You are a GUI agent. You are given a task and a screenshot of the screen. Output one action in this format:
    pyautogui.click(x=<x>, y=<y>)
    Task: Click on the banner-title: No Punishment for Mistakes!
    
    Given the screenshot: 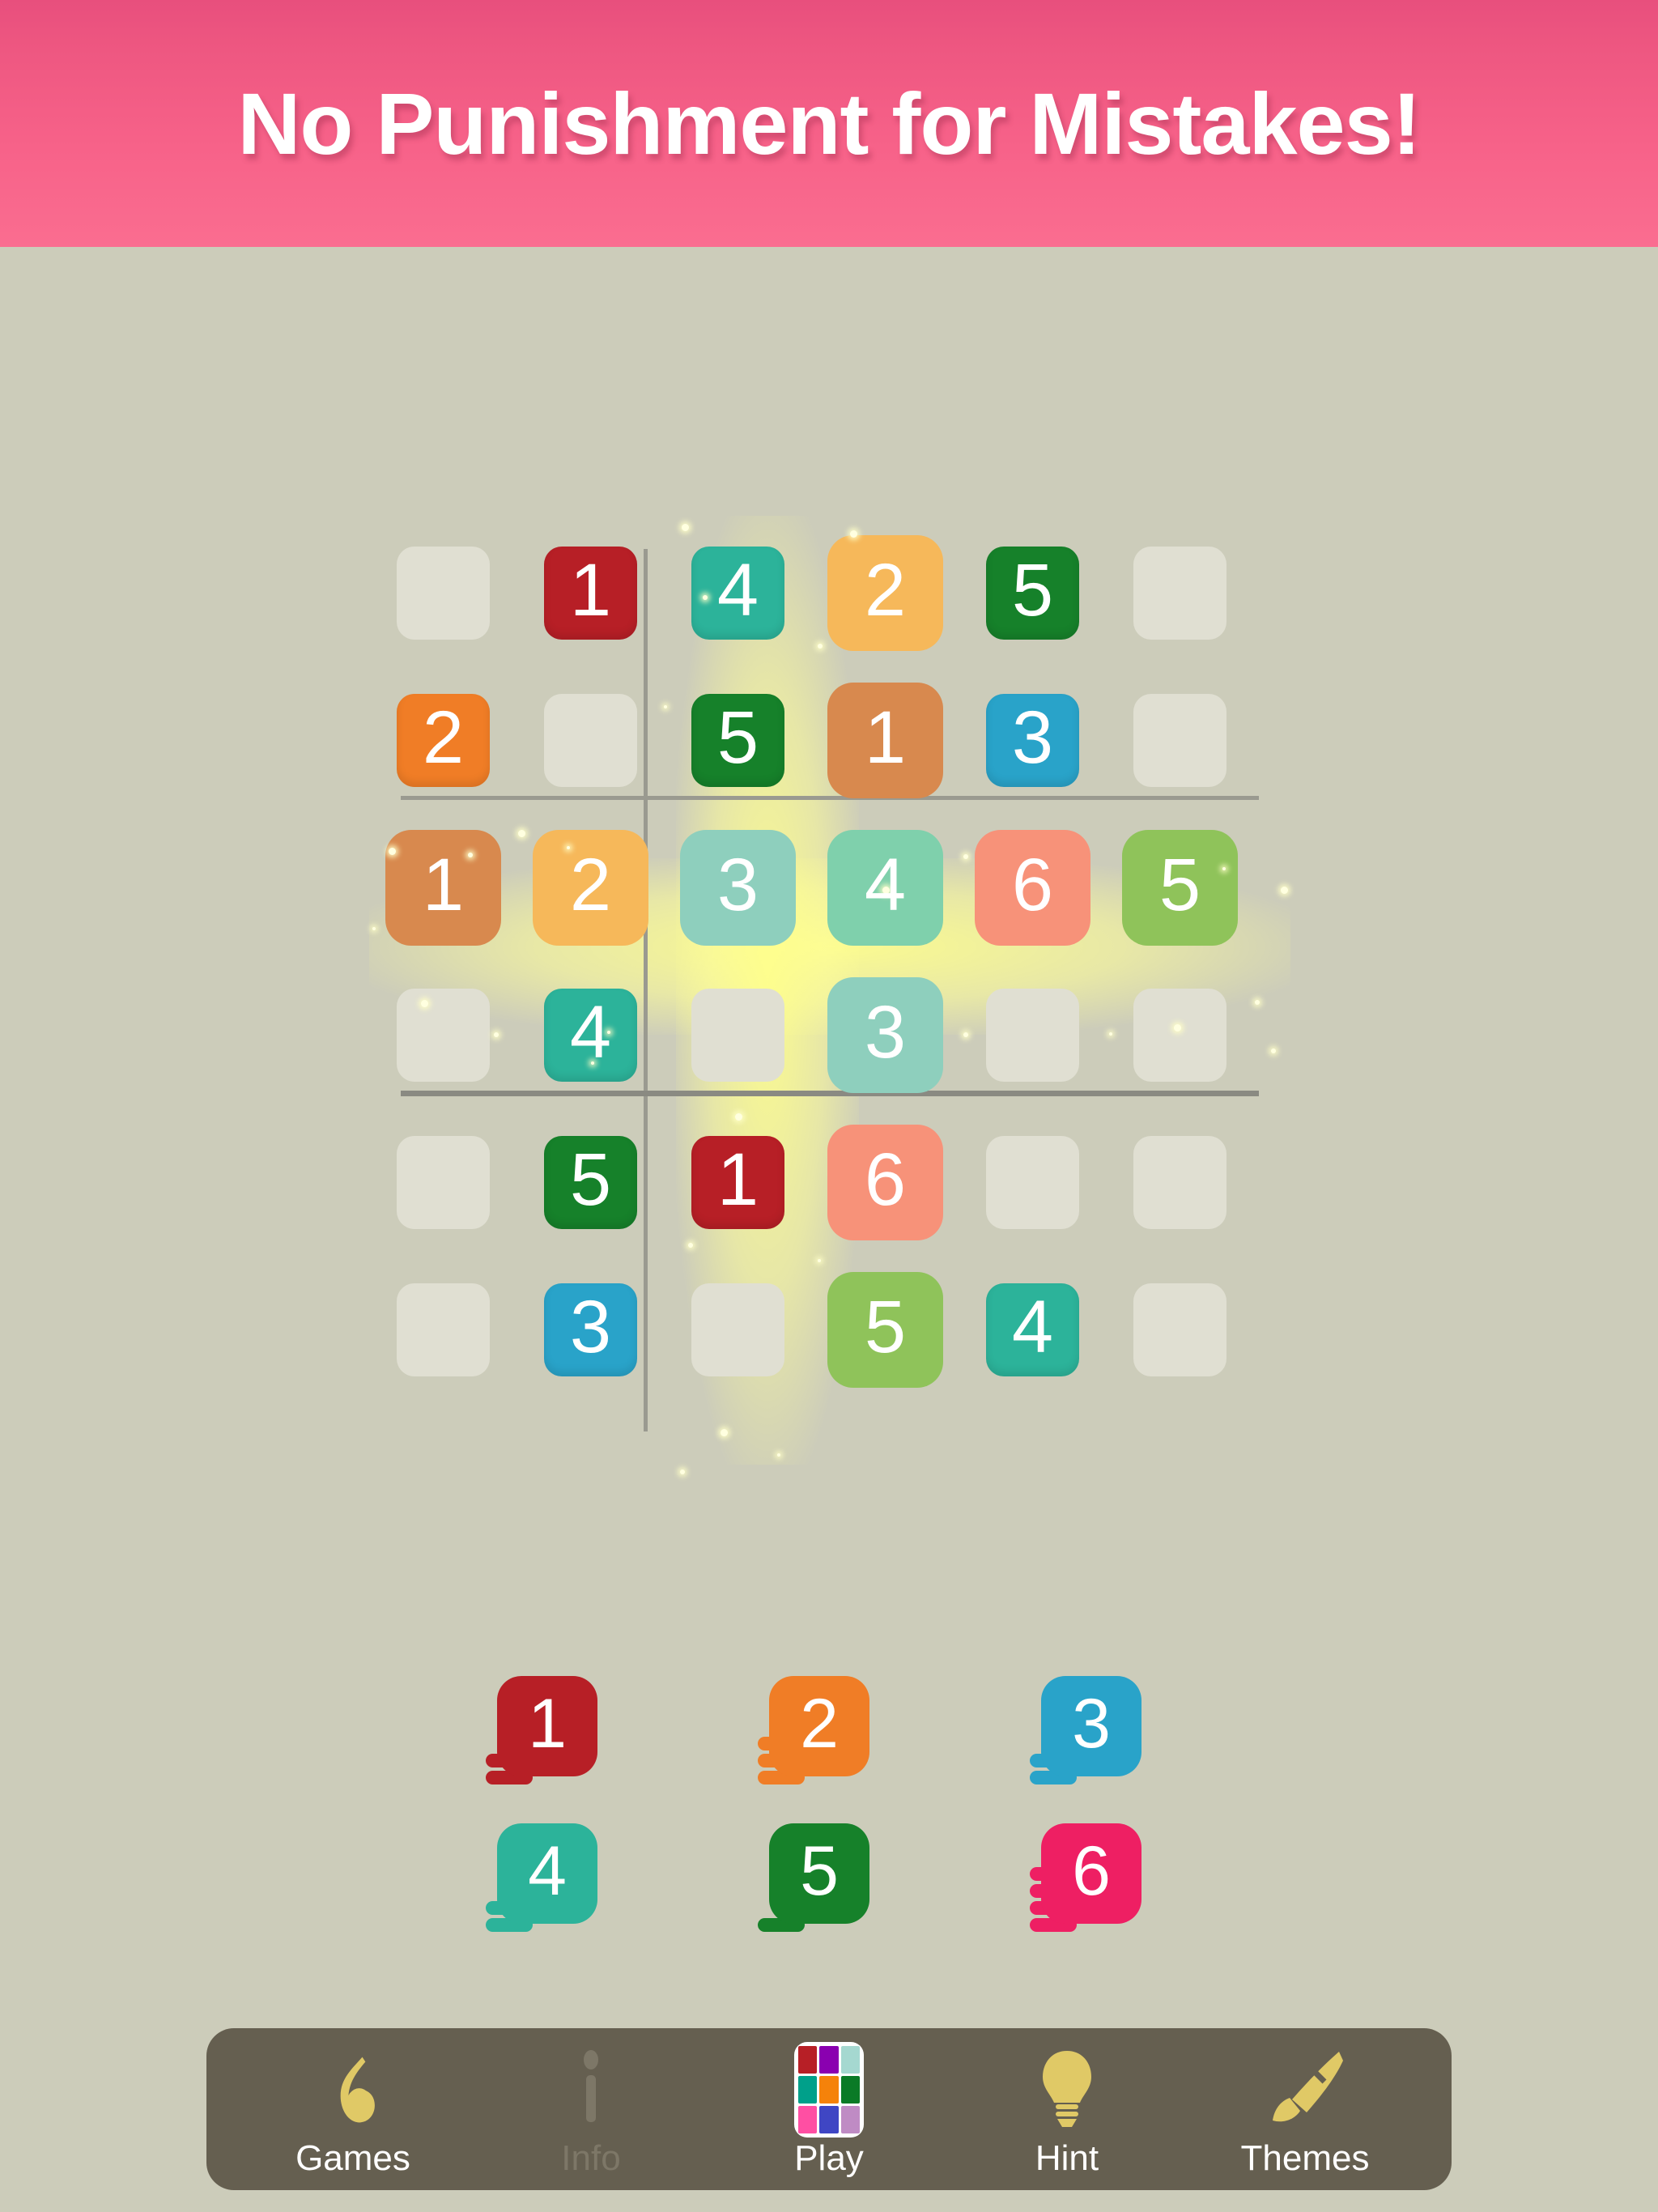 What is the action you would take?
    pyautogui.click(x=829, y=123)
    